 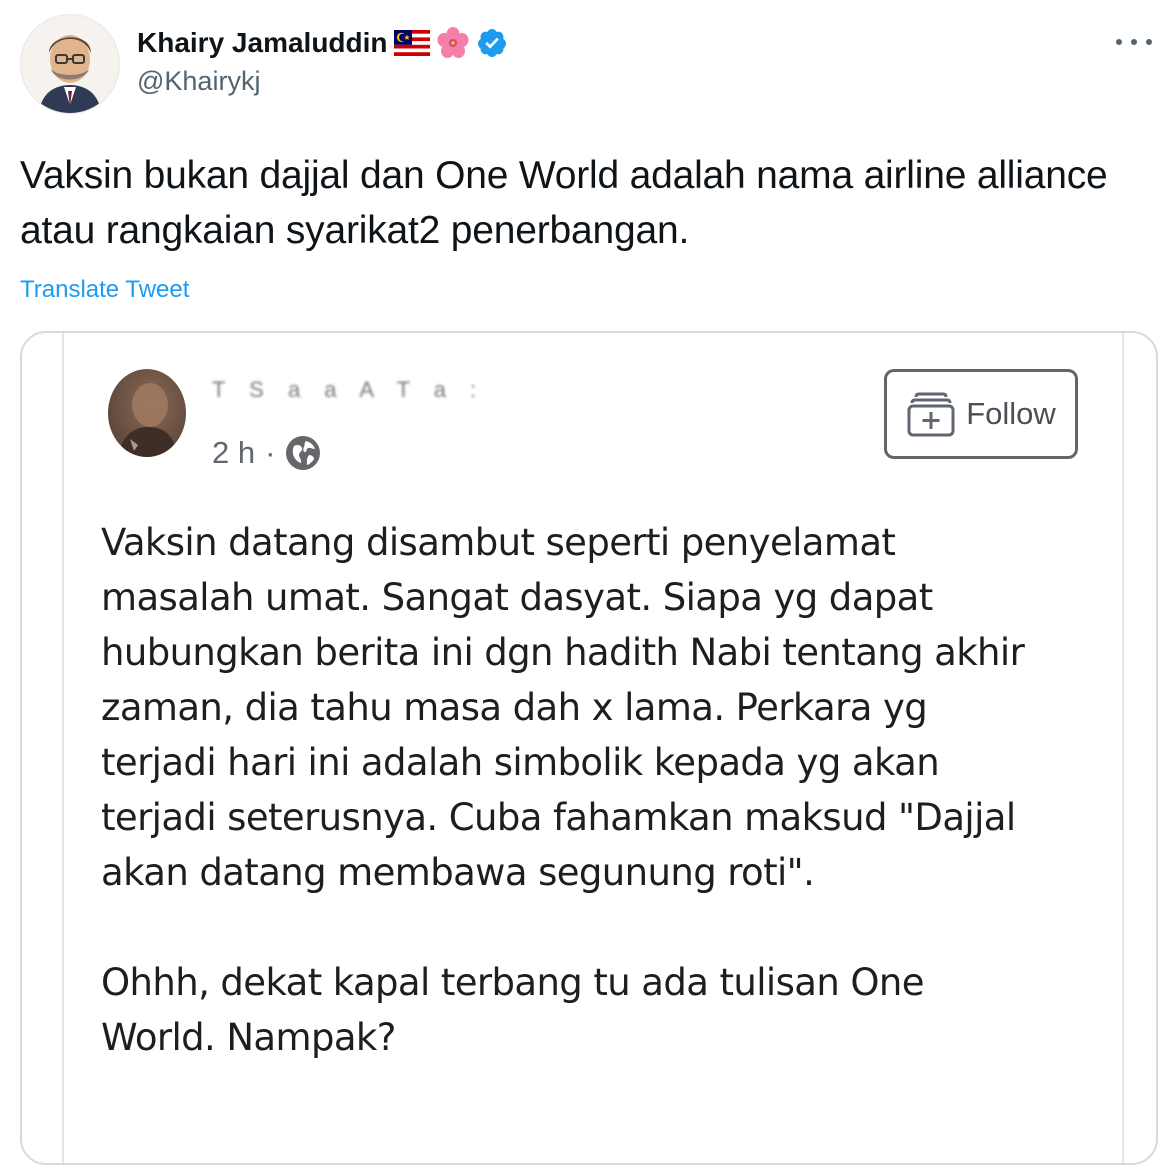 I want to click on fb-author-avatar, so click(x=147, y=413).